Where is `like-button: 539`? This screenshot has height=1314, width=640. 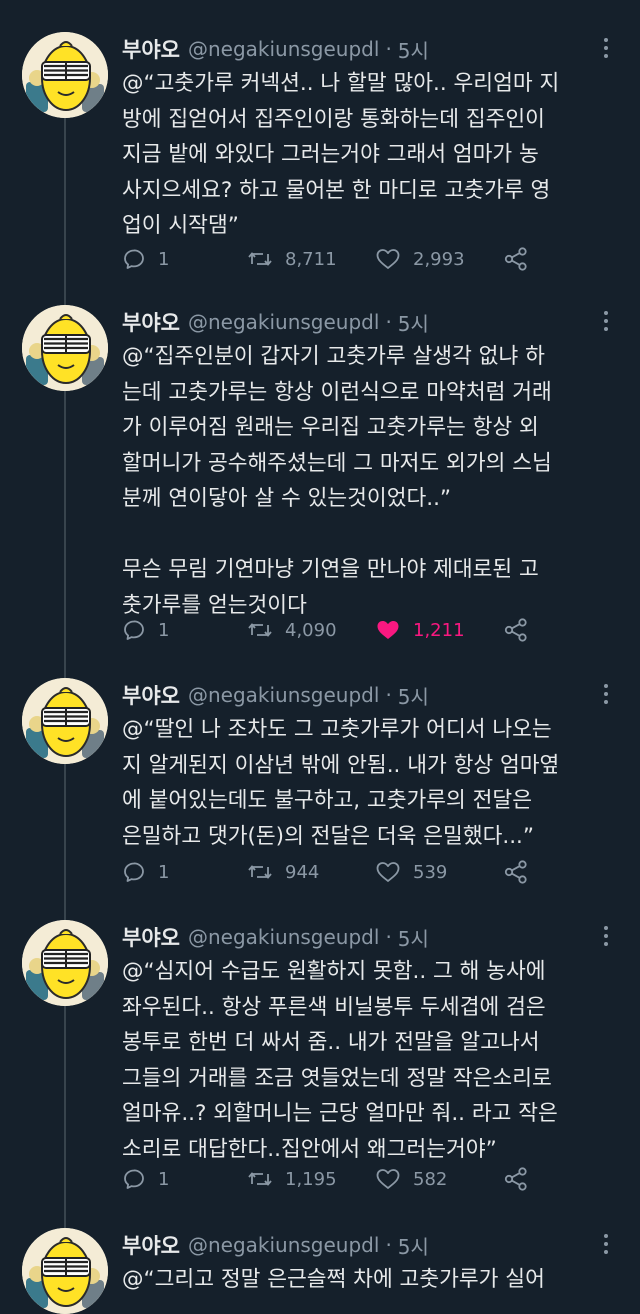
like-button: 539 is located at coordinates (439, 872).